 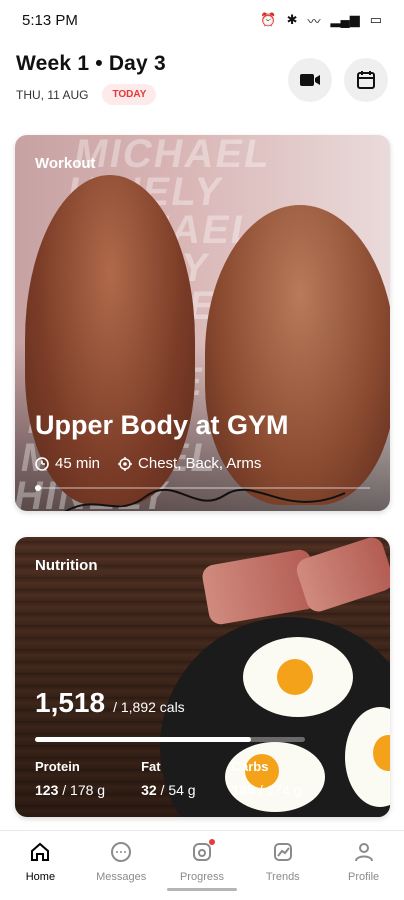 I want to click on bluetooth-icon: ✱, so click(x=292, y=19).